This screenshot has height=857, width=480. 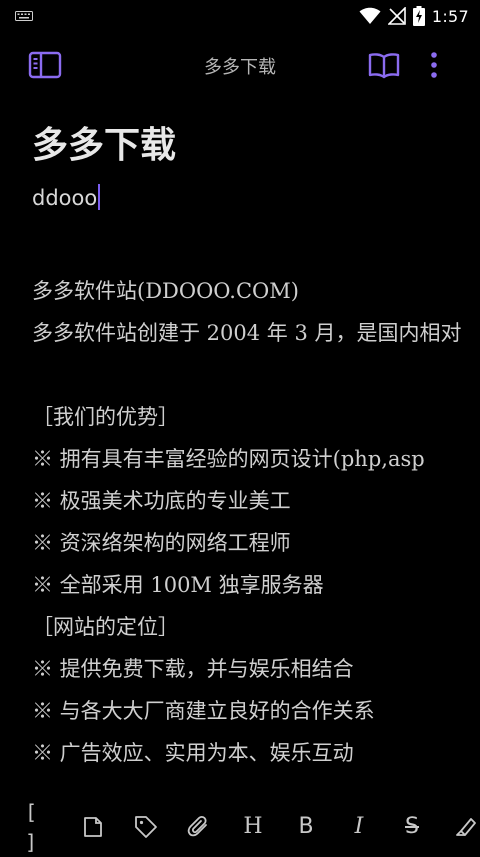 I want to click on insert-wikilink-button: [ ], so click(x=40, y=827).